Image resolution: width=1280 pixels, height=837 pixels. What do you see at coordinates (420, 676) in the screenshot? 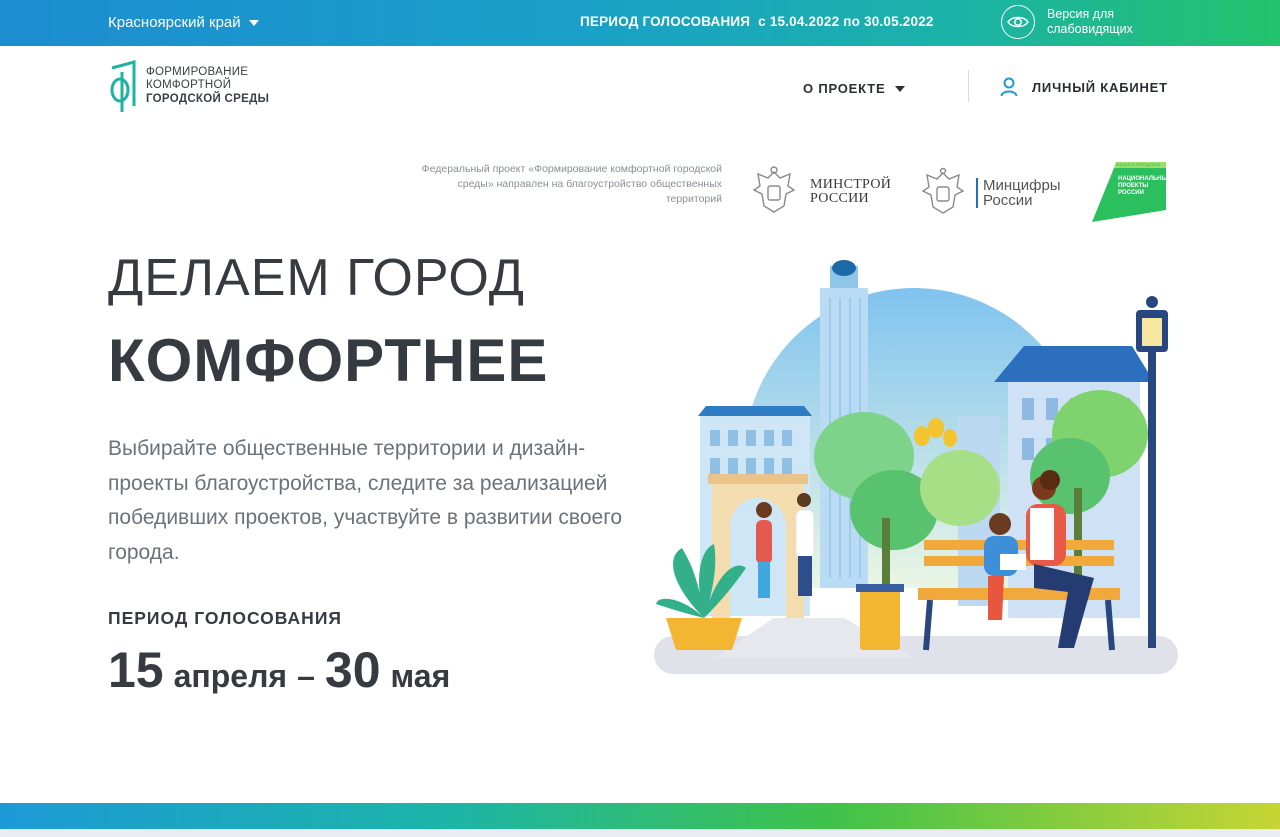
I see `end-month: мая` at bounding box center [420, 676].